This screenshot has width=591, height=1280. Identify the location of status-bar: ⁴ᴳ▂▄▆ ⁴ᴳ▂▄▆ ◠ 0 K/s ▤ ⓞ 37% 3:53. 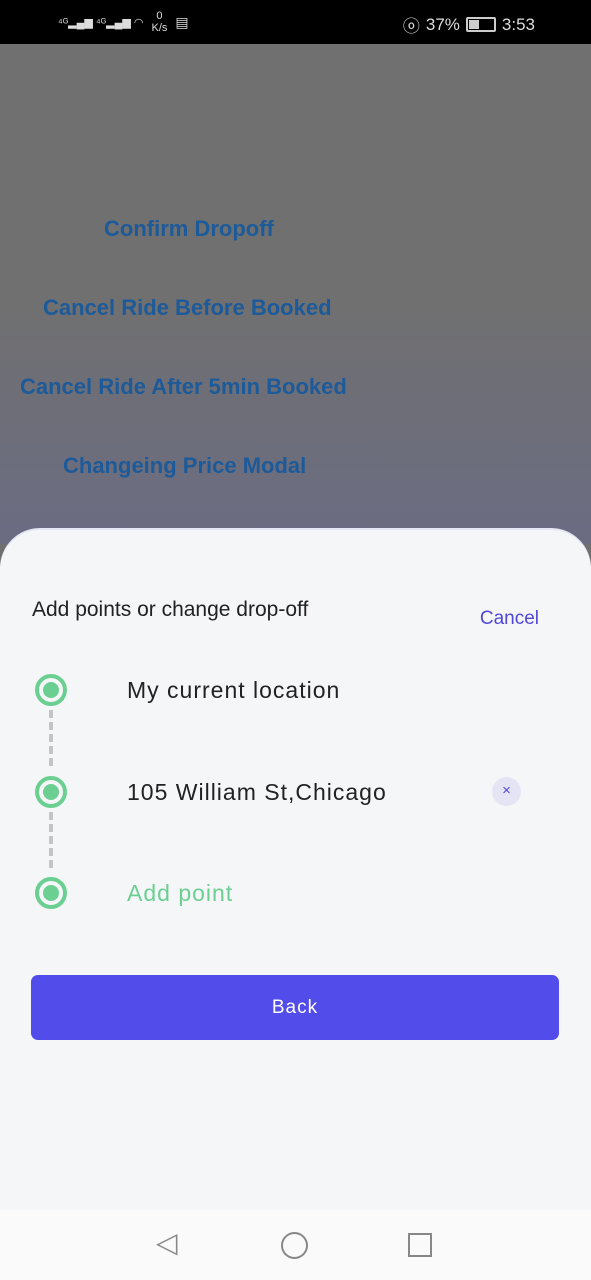
(295, 22).